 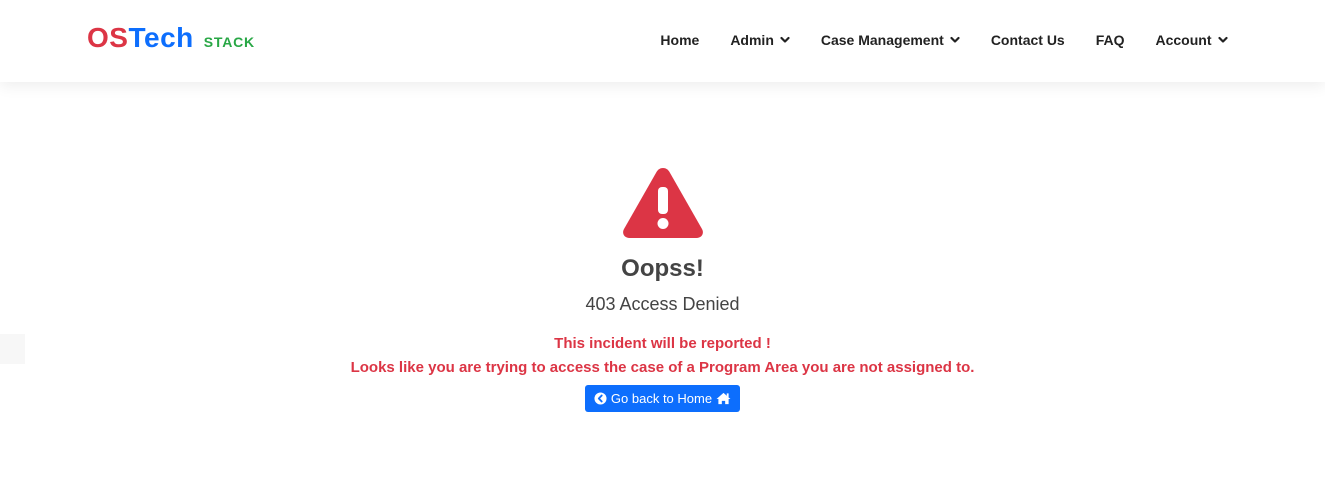 What do you see at coordinates (161, 37) in the screenshot?
I see `brand-tech: Tech` at bounding box center [161, 37].